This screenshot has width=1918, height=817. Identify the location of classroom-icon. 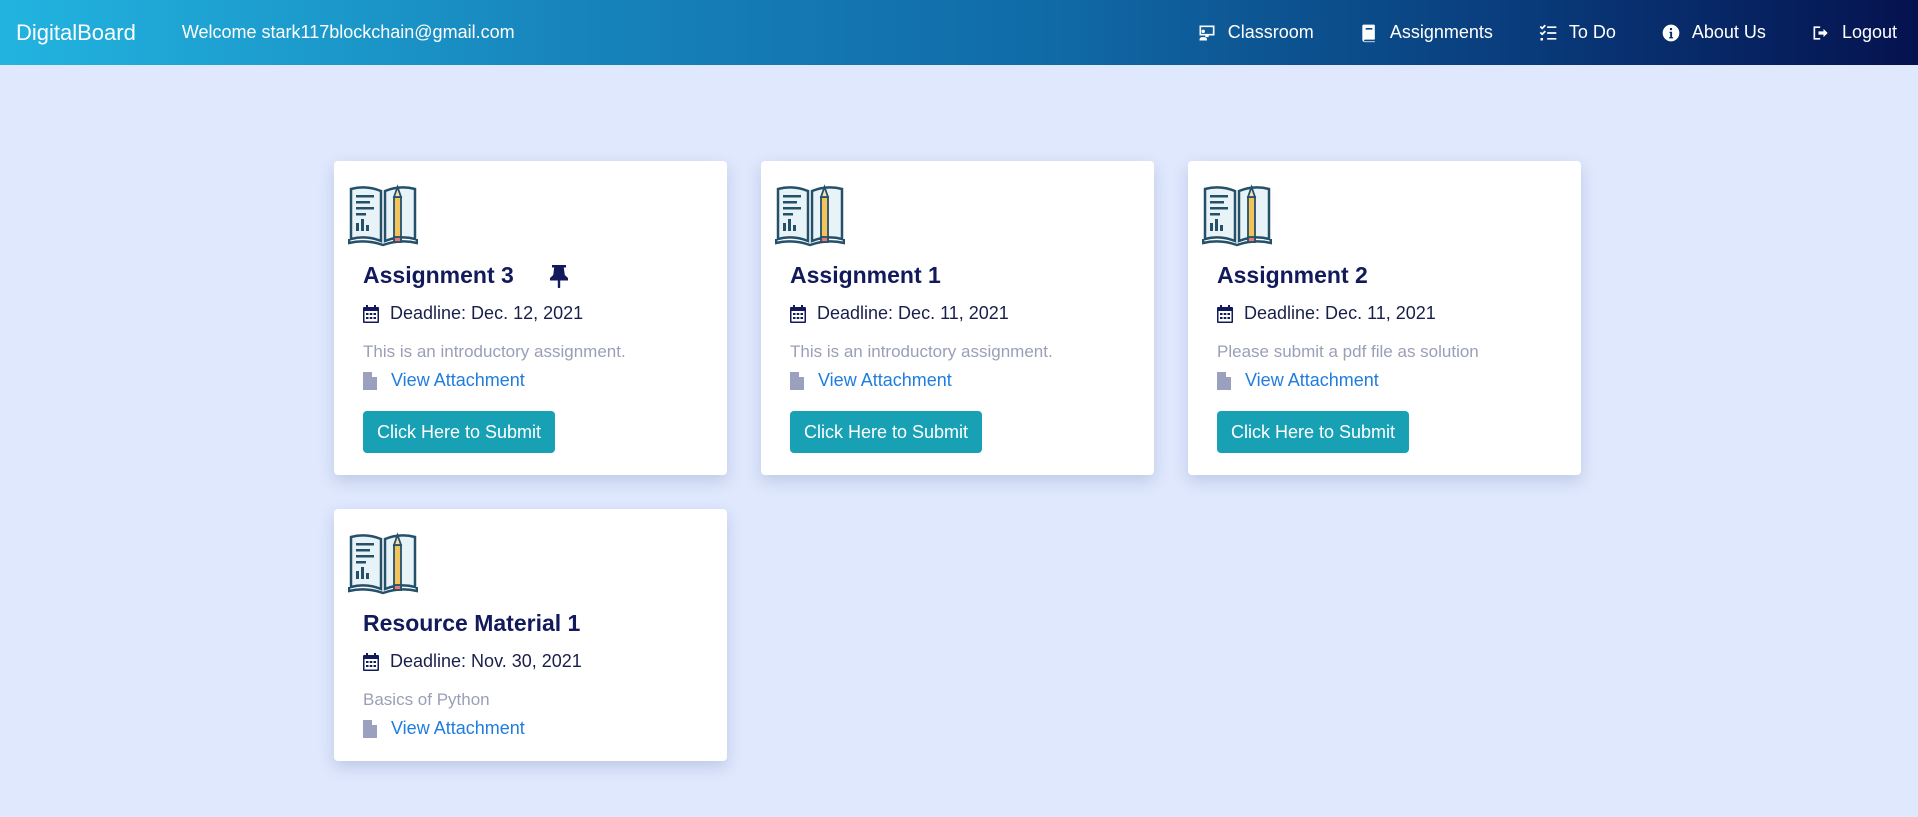
(1207, 32).